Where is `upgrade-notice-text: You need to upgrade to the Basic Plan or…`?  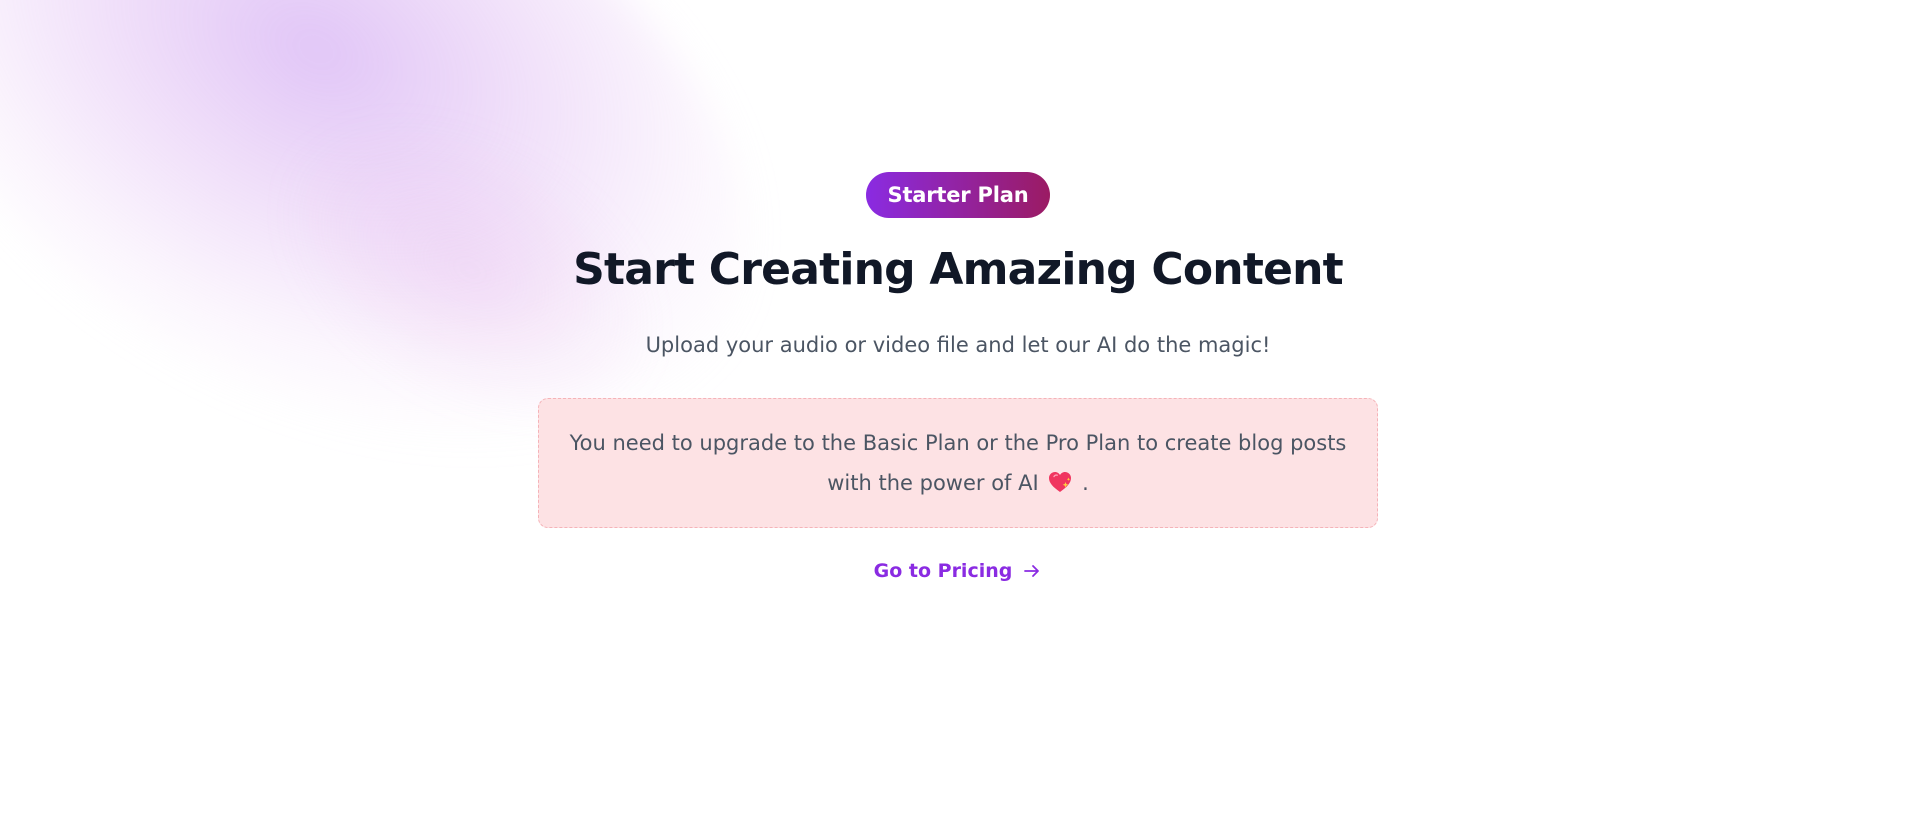
upgrade-notice-text: You need to upgrade to the Basic Plan or… is located at coordinates (958, 462).